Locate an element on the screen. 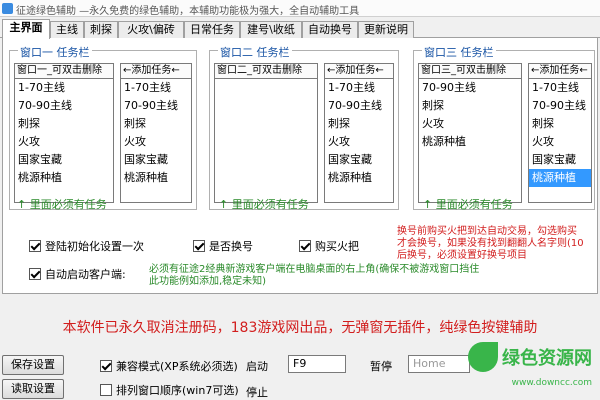  checkbox-label: 购买火把 is located at coordinates (337, 246).